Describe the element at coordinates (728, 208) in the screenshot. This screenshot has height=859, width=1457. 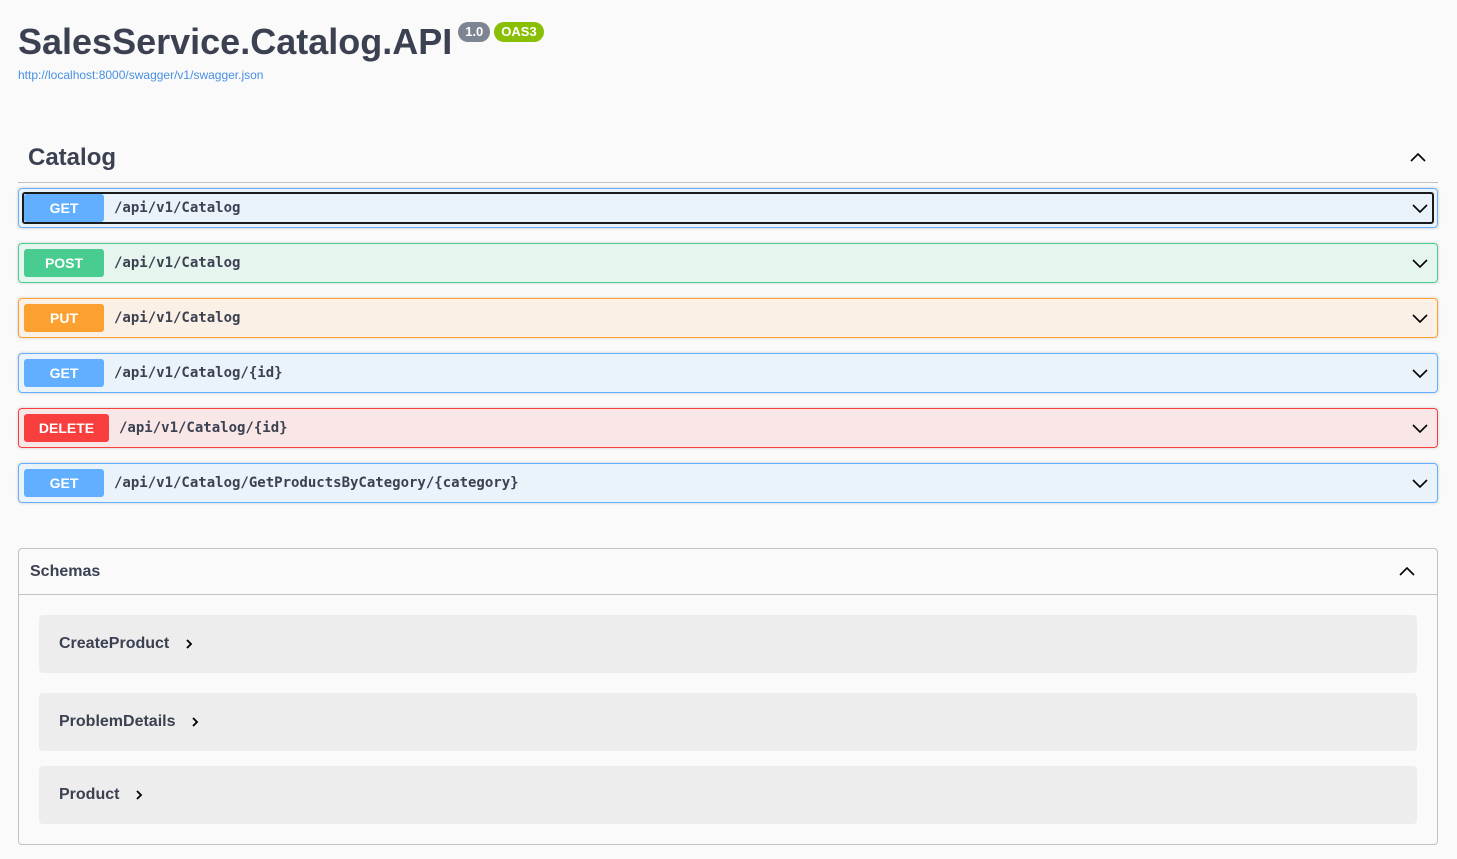
I see `operation-get-catalog: GET /api/v1/Catalog` at that location.